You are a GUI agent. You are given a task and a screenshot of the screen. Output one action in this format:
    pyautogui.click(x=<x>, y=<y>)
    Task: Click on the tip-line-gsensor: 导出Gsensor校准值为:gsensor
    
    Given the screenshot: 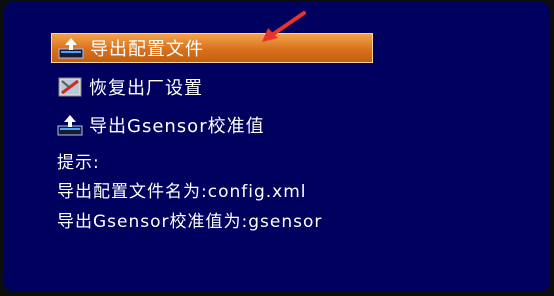 What is the action you would take?
    pyautogui.click(x=190, y=222)
    